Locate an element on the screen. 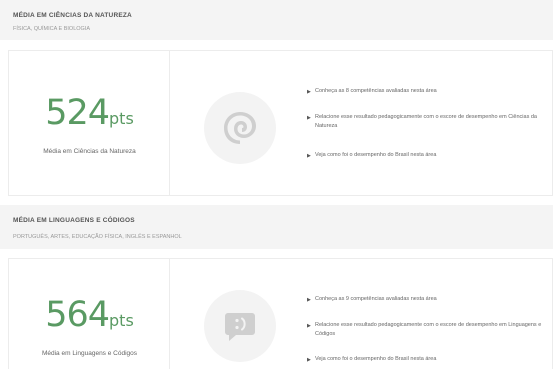  nautilus-shell-icon is located at coordinates (240, 128).